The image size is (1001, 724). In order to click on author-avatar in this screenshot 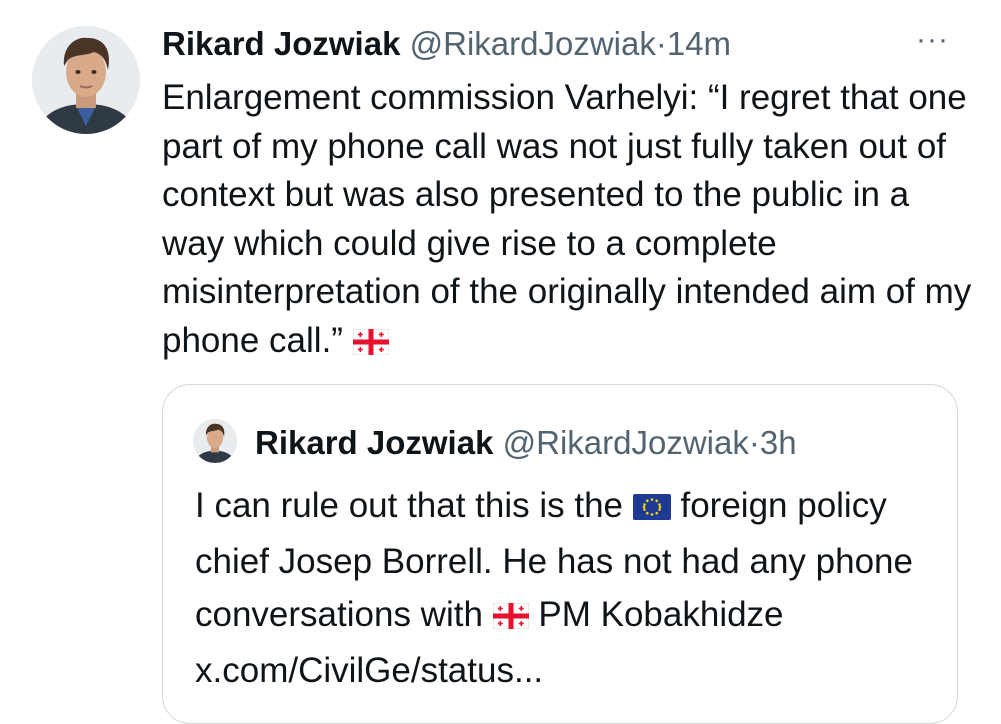, I will do `click(86, 80)`.